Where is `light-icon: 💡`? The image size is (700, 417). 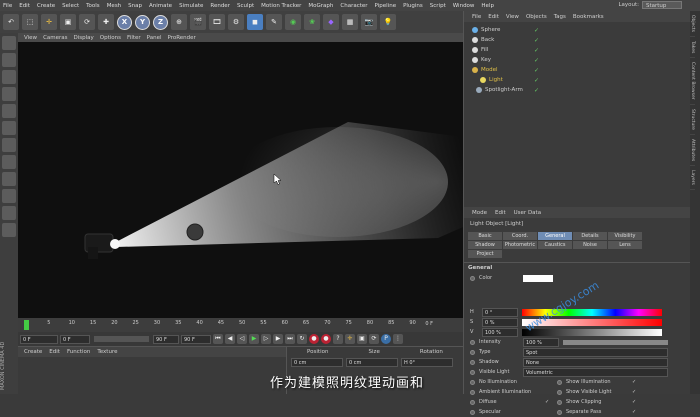 light-icon: 💡 is located at coordinates (388, 22).